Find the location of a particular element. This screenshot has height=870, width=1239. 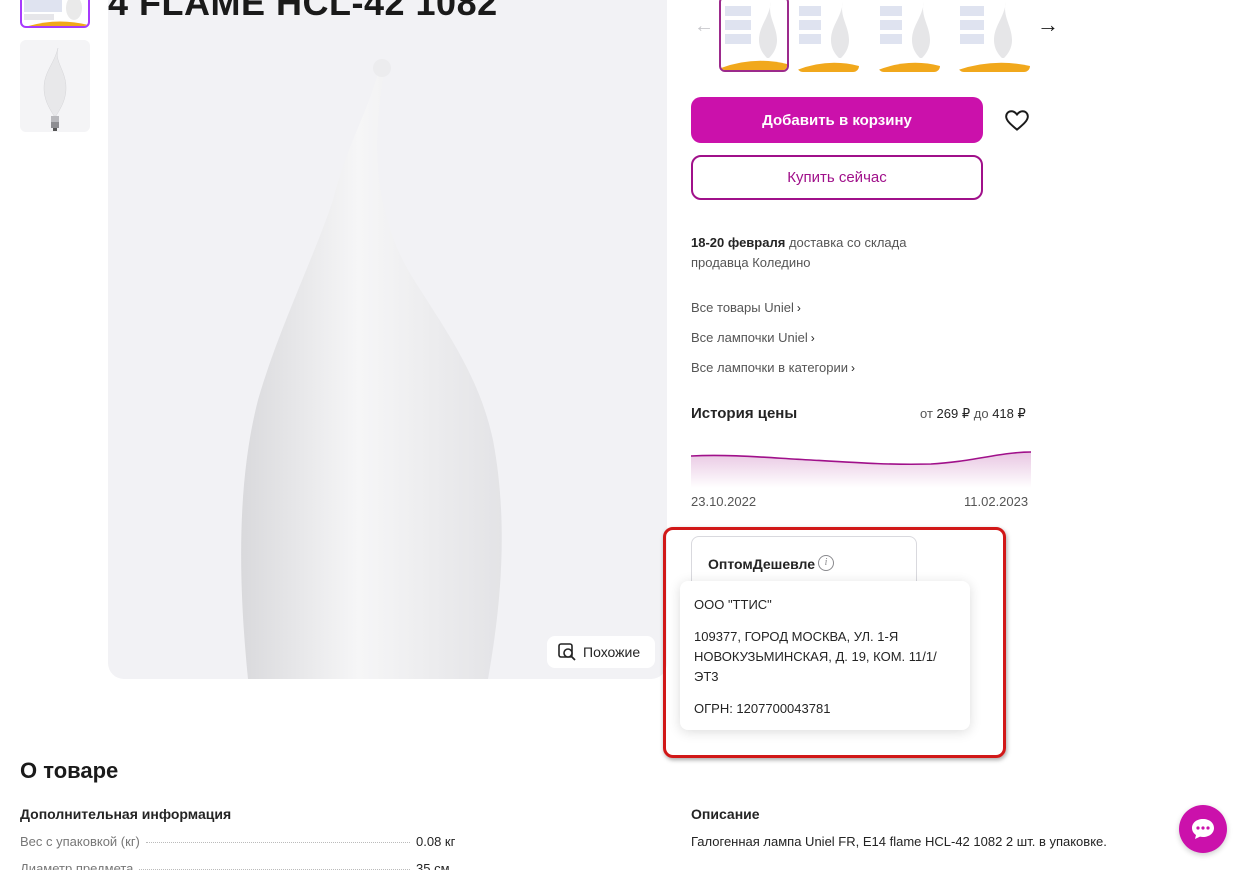

link-all-uniel-lamps: Все лампочки Uniel › is located at coordinates (753, 337).